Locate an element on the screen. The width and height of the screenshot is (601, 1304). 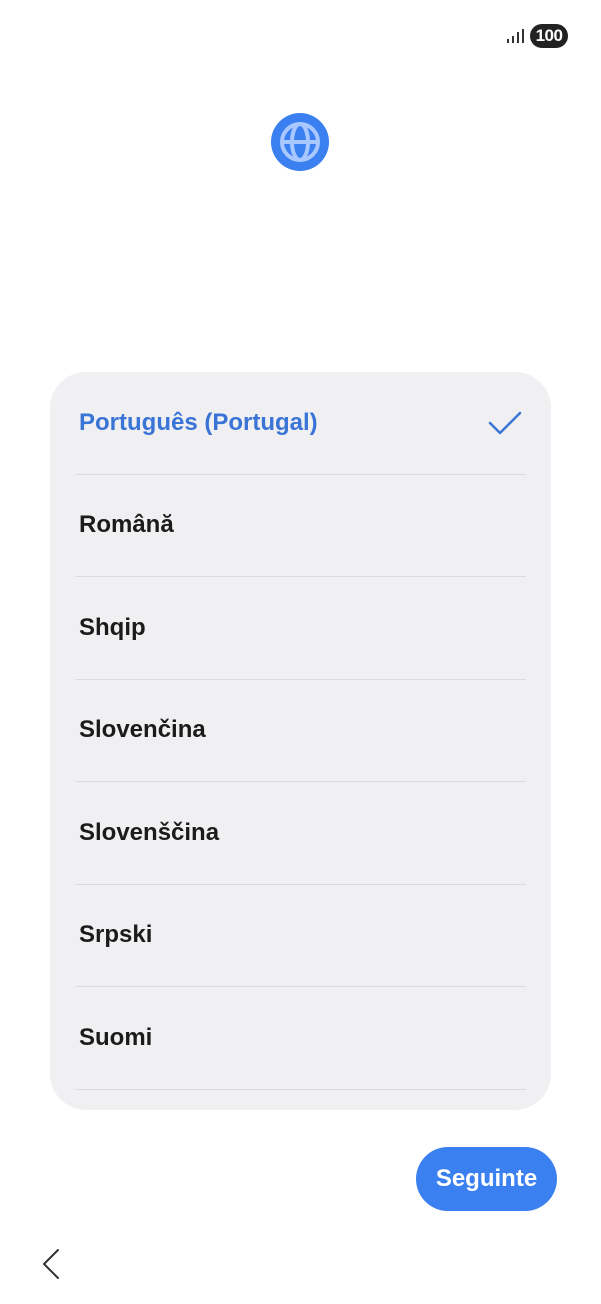
language-label: Suomi is located at coordinates (116, 1037).